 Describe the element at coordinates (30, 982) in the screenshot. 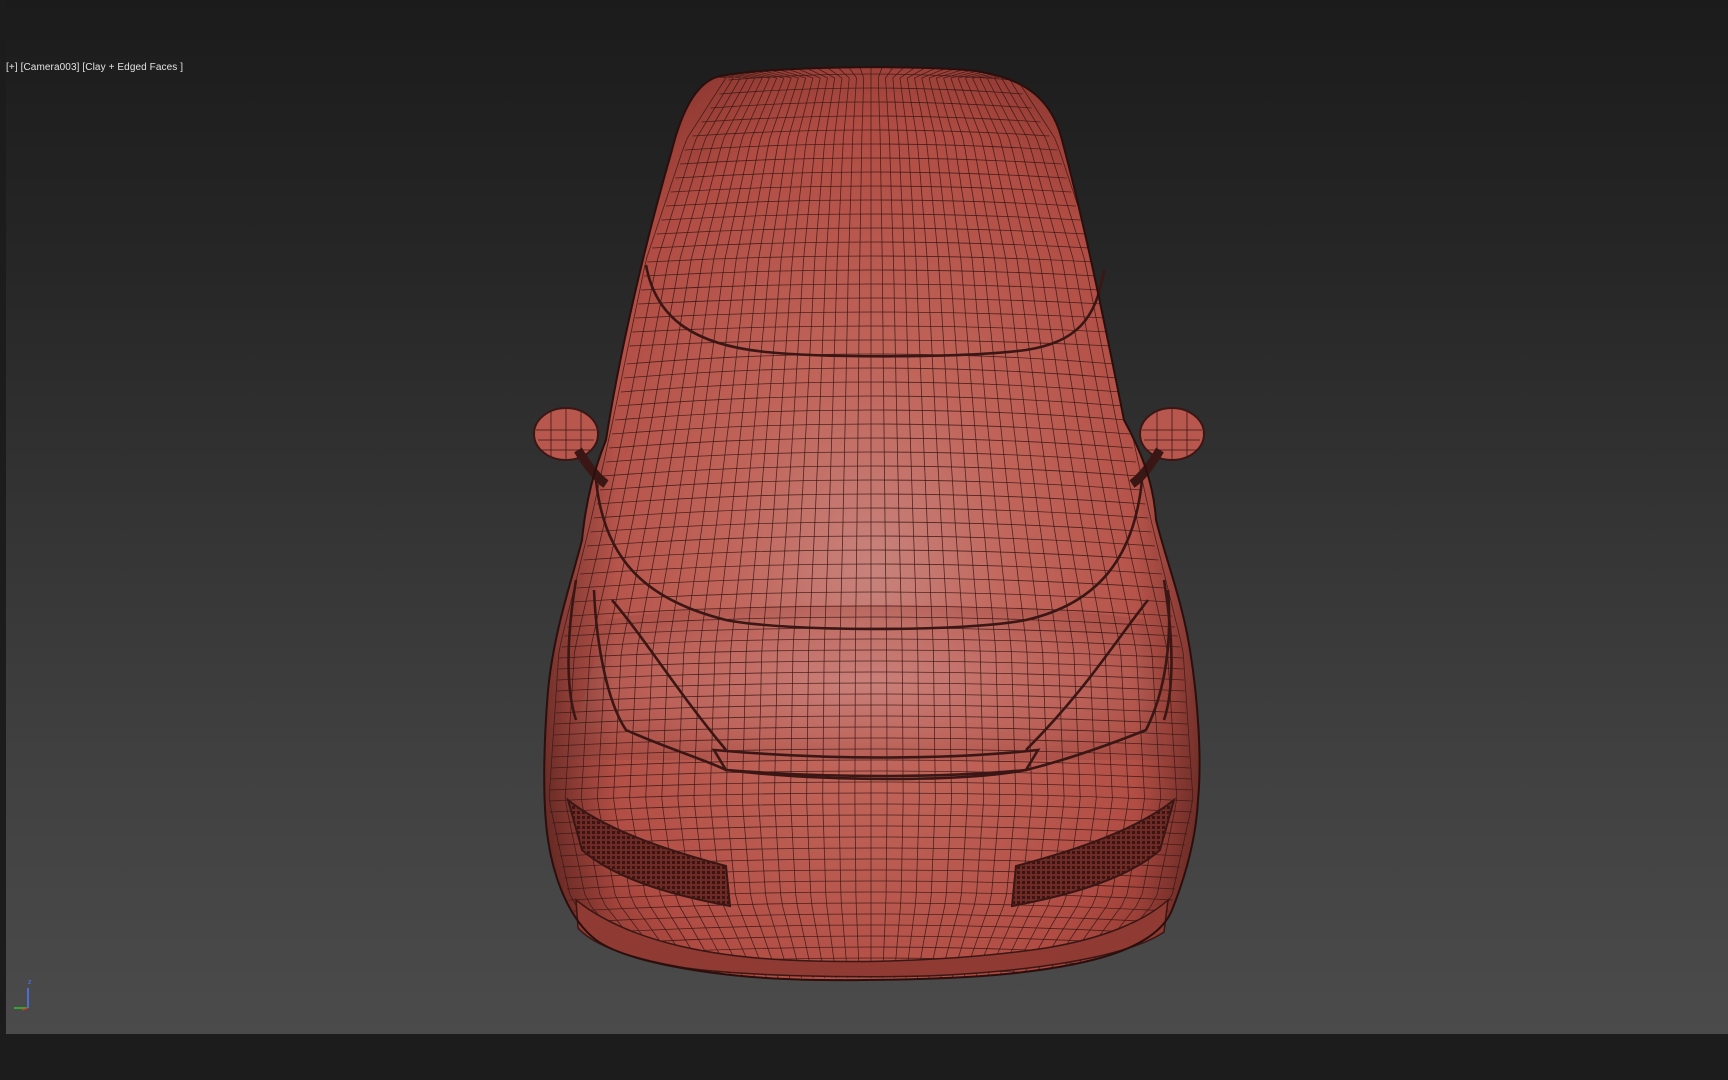

I see `axis-z-label: z` at that location.